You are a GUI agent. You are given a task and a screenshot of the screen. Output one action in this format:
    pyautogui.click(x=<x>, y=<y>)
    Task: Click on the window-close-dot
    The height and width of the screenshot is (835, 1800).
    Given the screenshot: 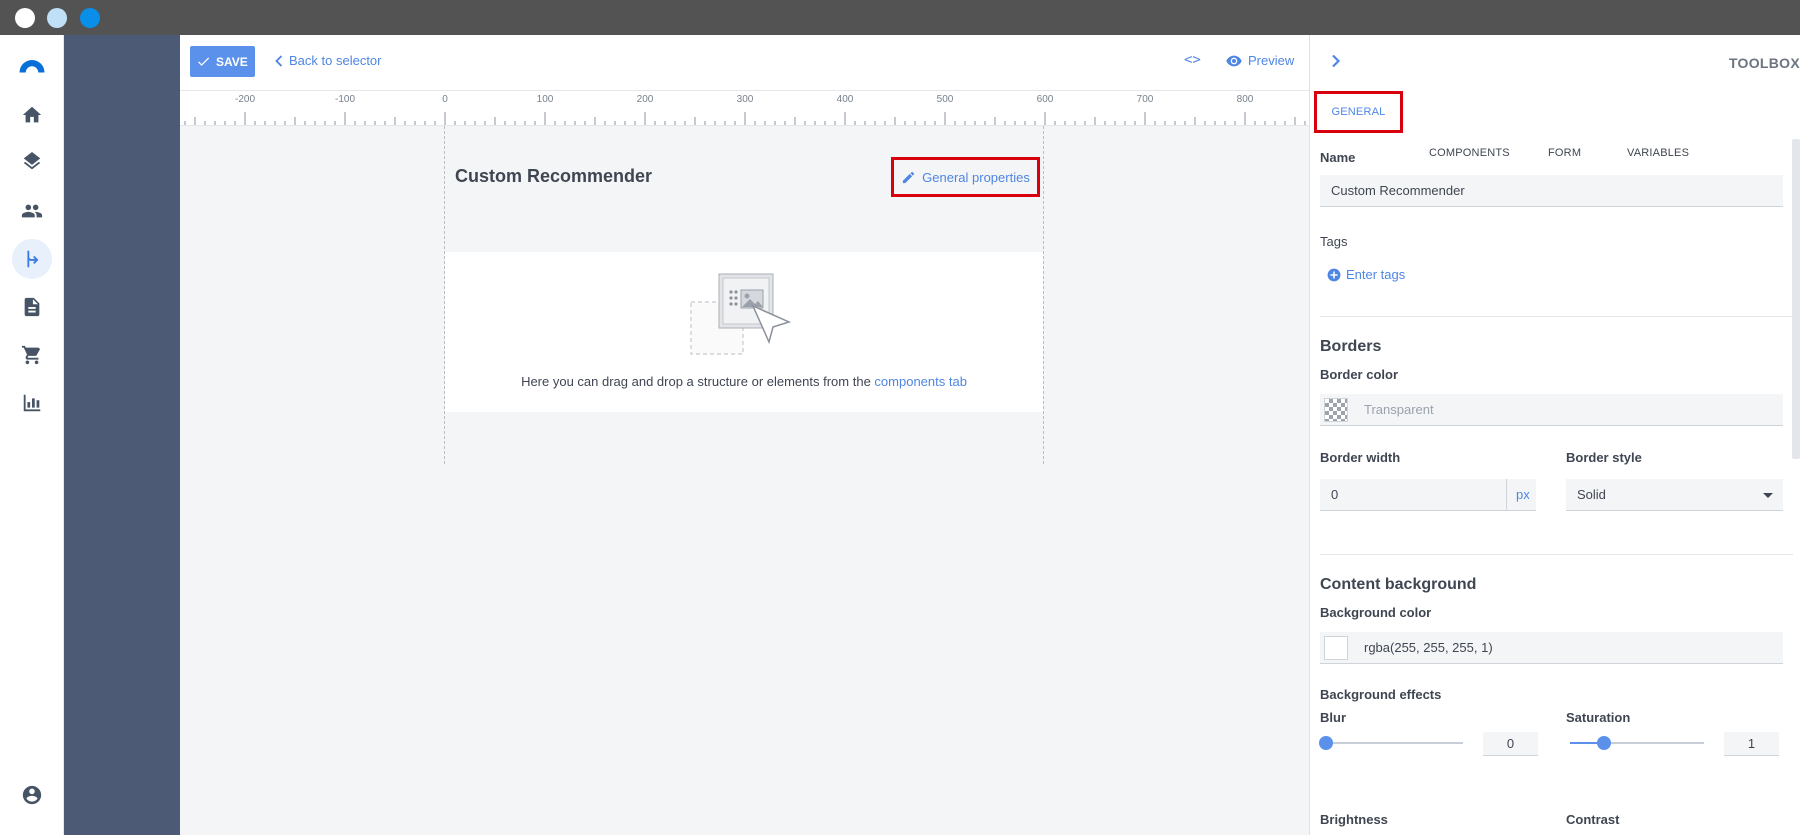 What is the action you would take?
    pyautogui.click(x=25, y=18)
    